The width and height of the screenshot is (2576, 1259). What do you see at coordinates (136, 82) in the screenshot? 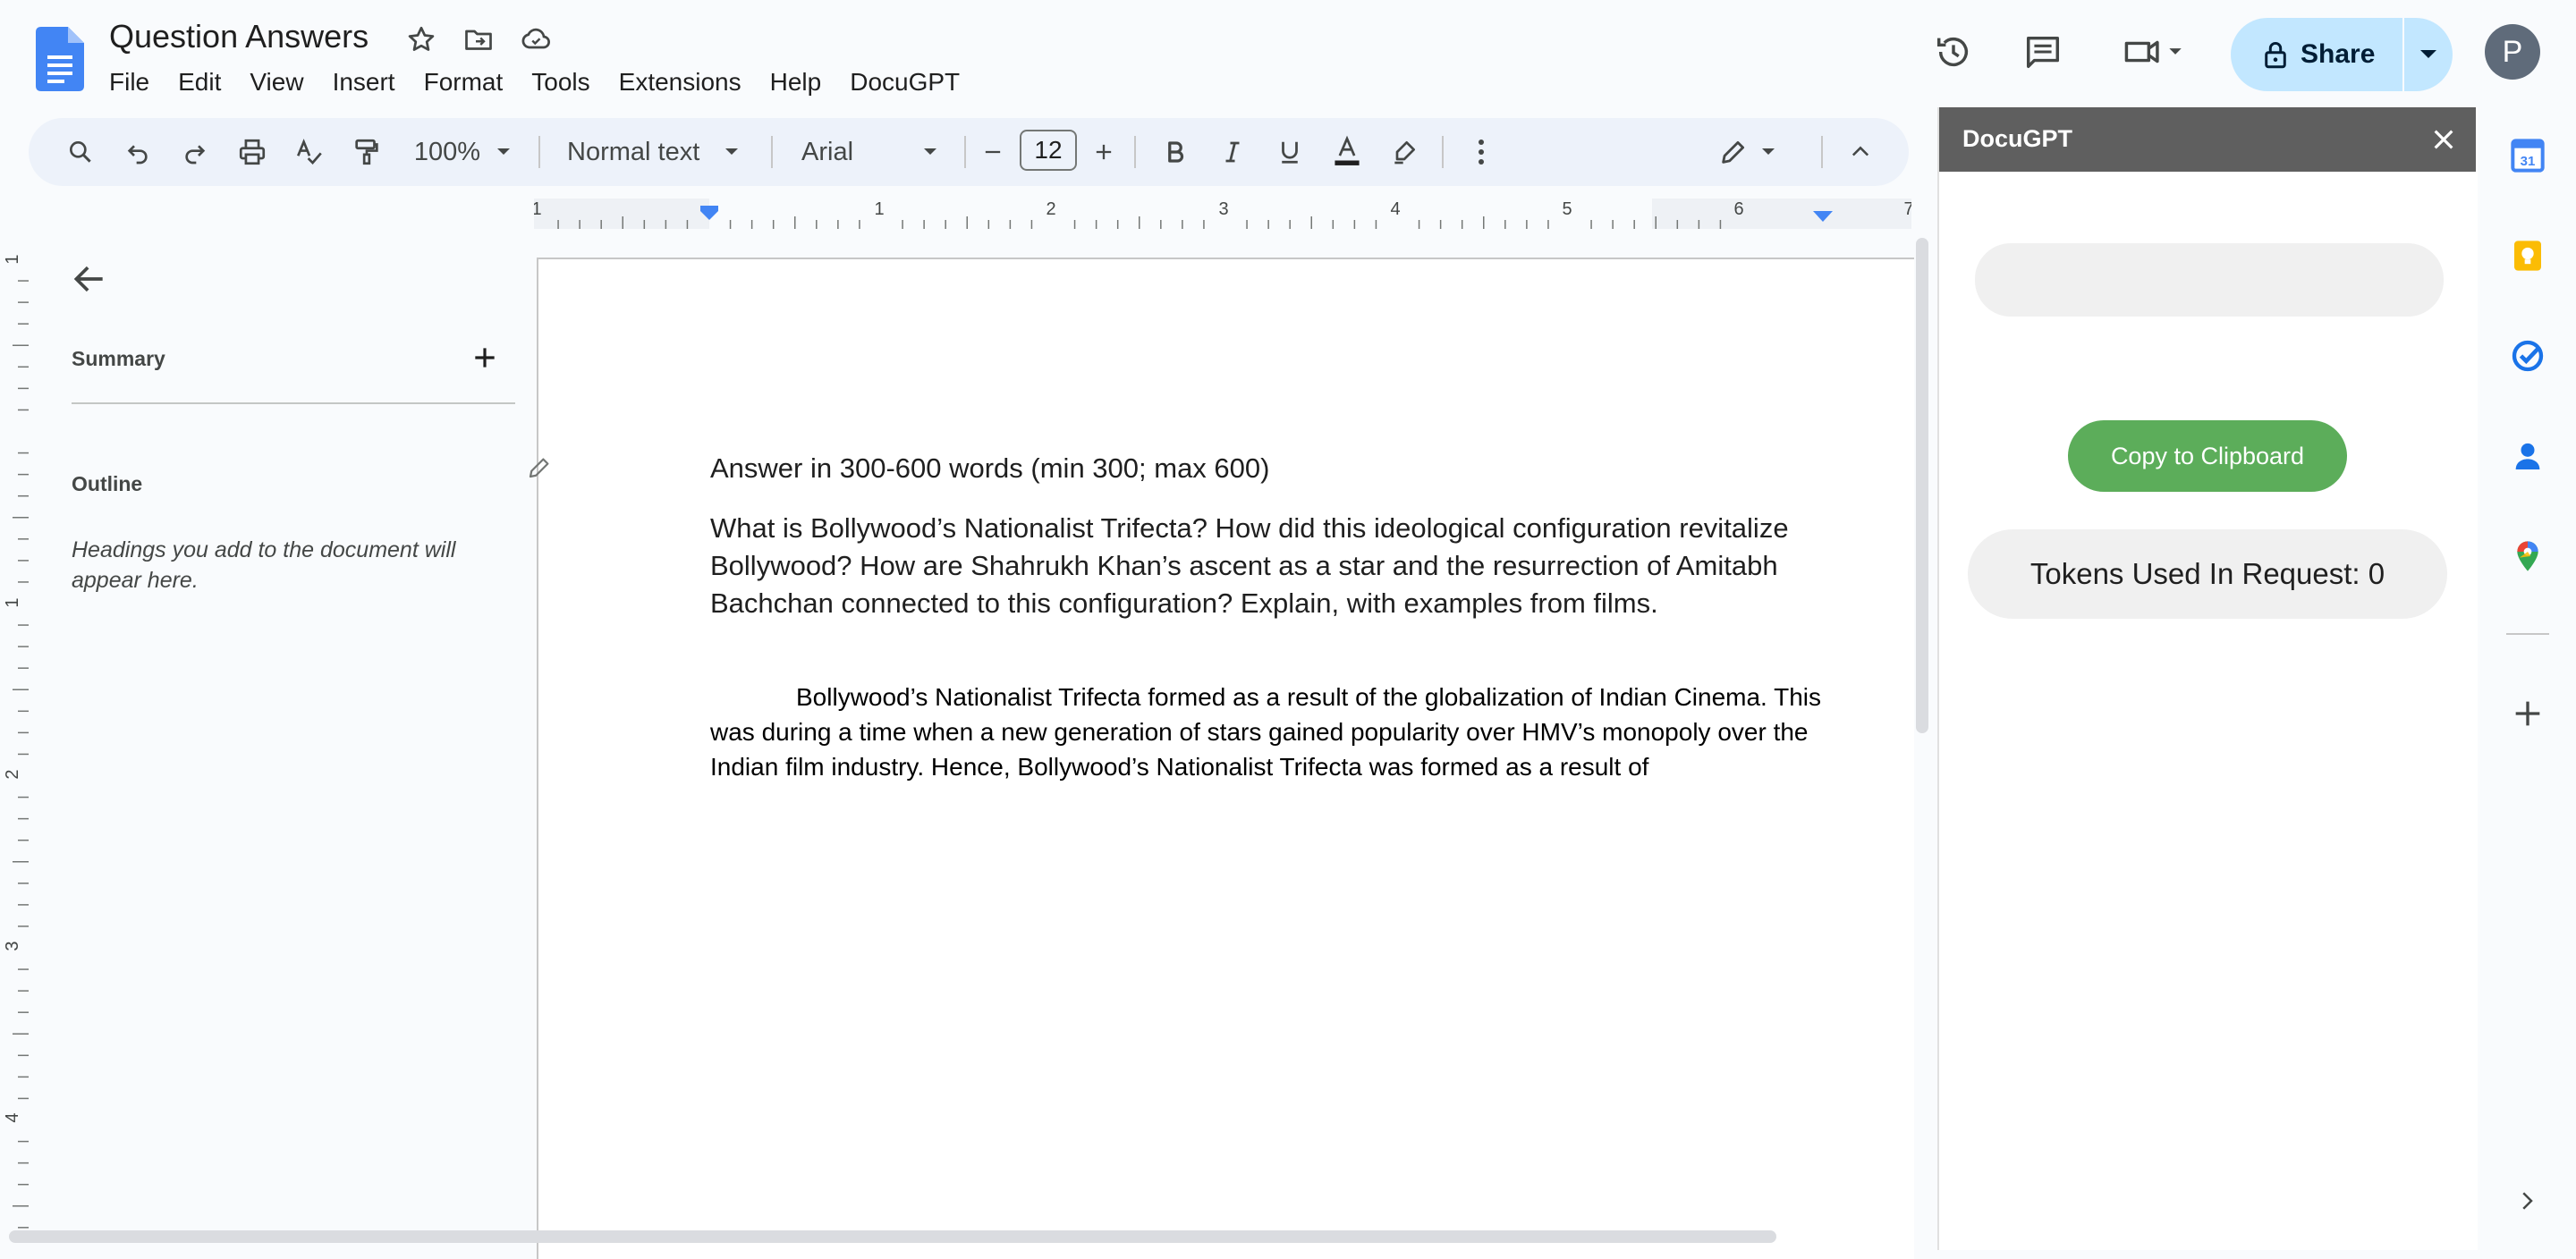
I see `menu-file: File` at bounding box center [136, 82].